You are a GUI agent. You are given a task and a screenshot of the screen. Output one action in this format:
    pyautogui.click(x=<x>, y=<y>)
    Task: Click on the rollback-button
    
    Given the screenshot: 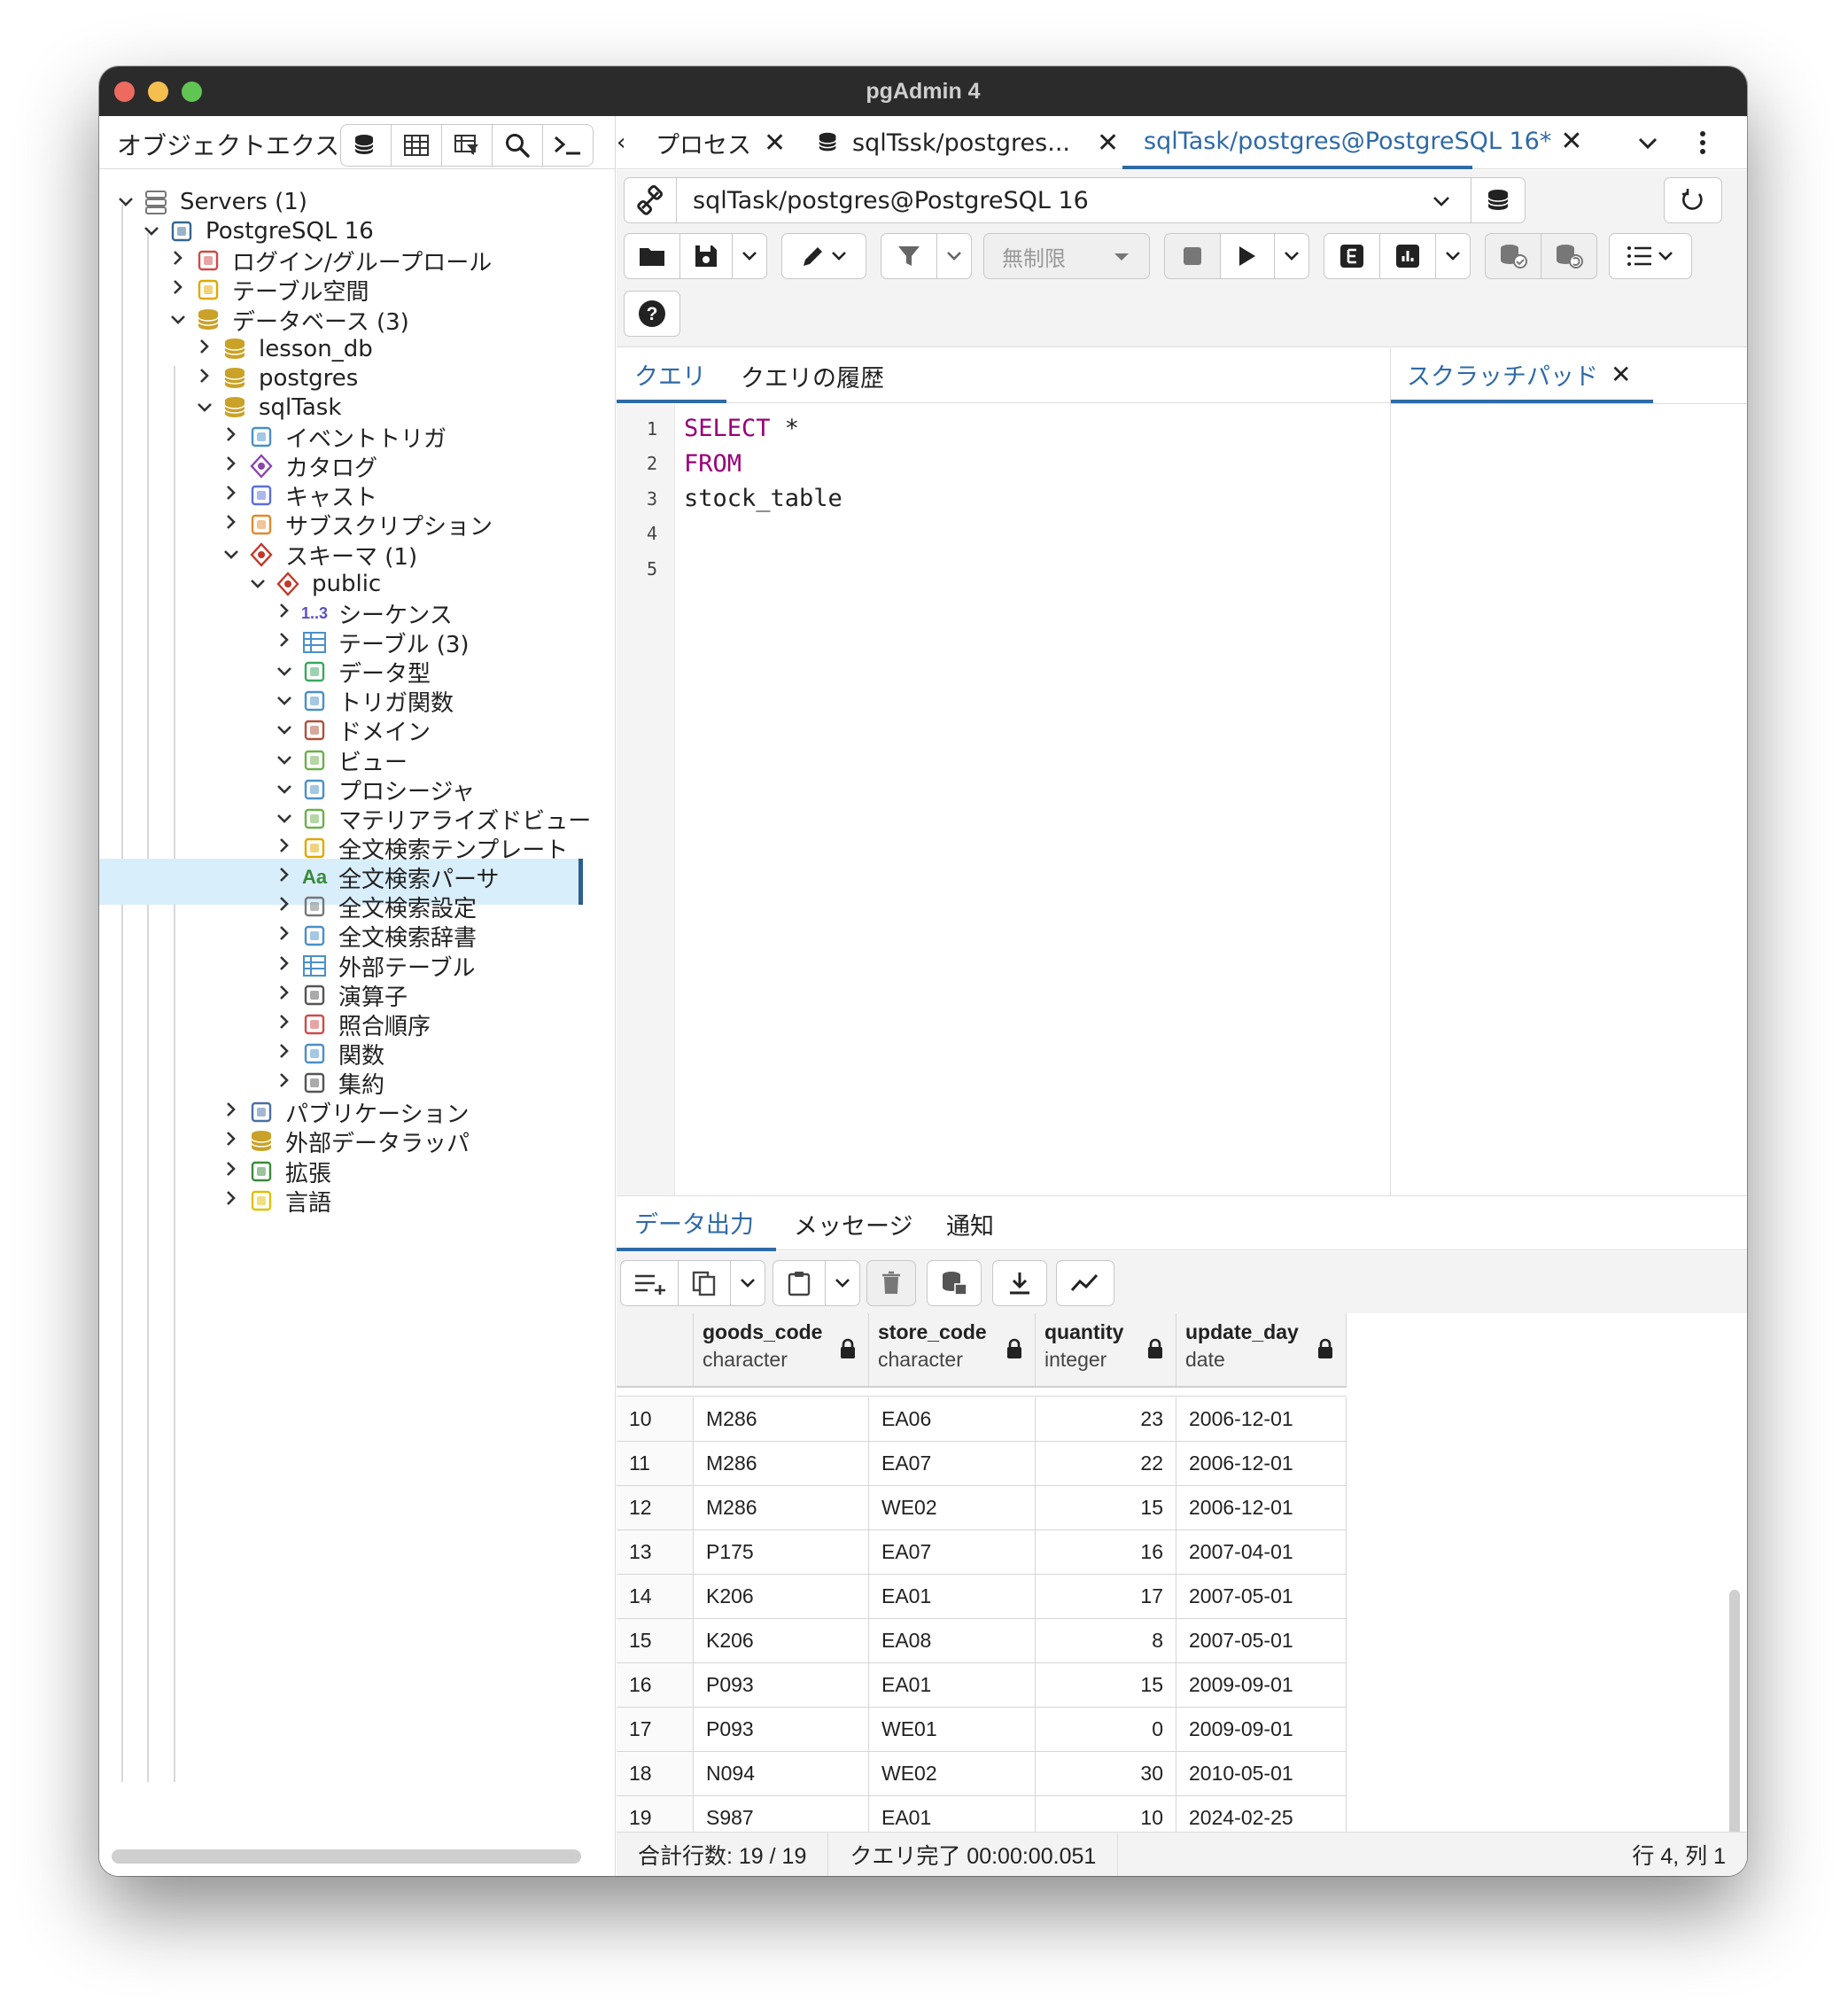 What is the action you would take?
    pyautogui.click(x=1569, y=256)
    